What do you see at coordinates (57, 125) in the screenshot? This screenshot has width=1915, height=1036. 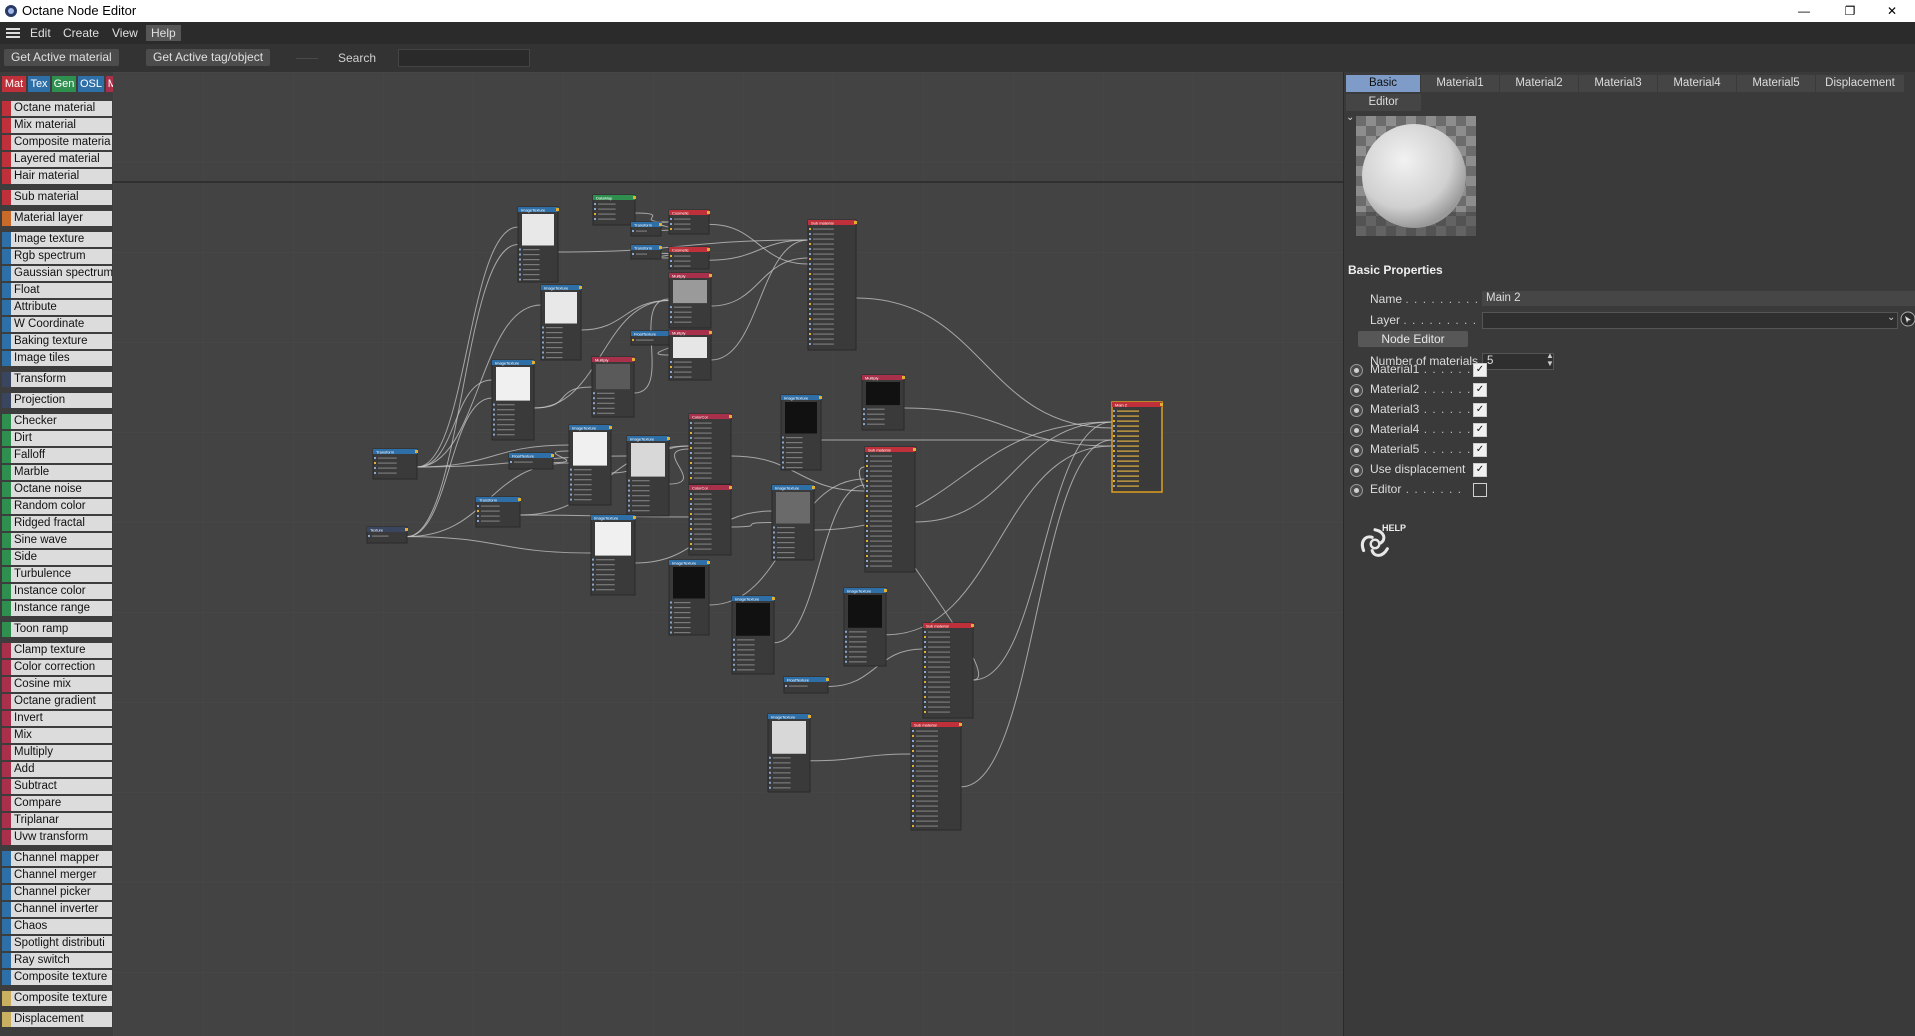 I see `node-list-item: Mix material` at bounding box center [57, 125].